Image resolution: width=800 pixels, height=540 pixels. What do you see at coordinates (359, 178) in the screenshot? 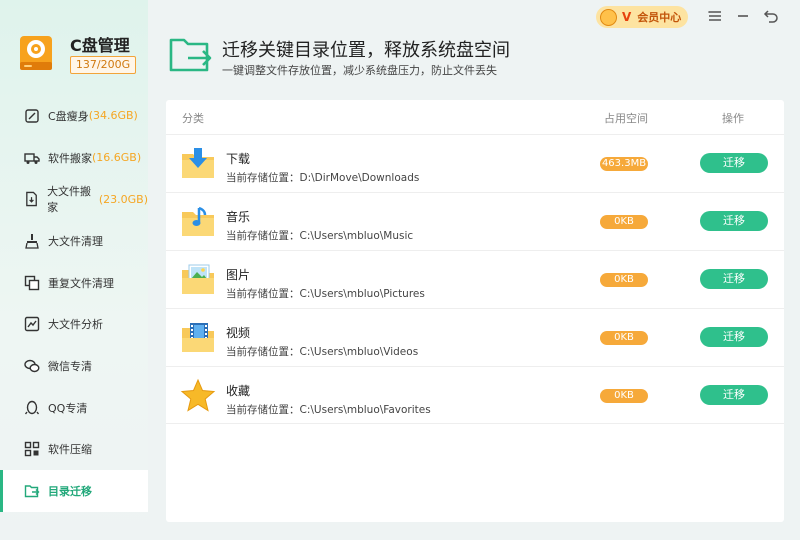
I see `path-value: D:\DirMove\Downloads` at bounding box center [359, 178].